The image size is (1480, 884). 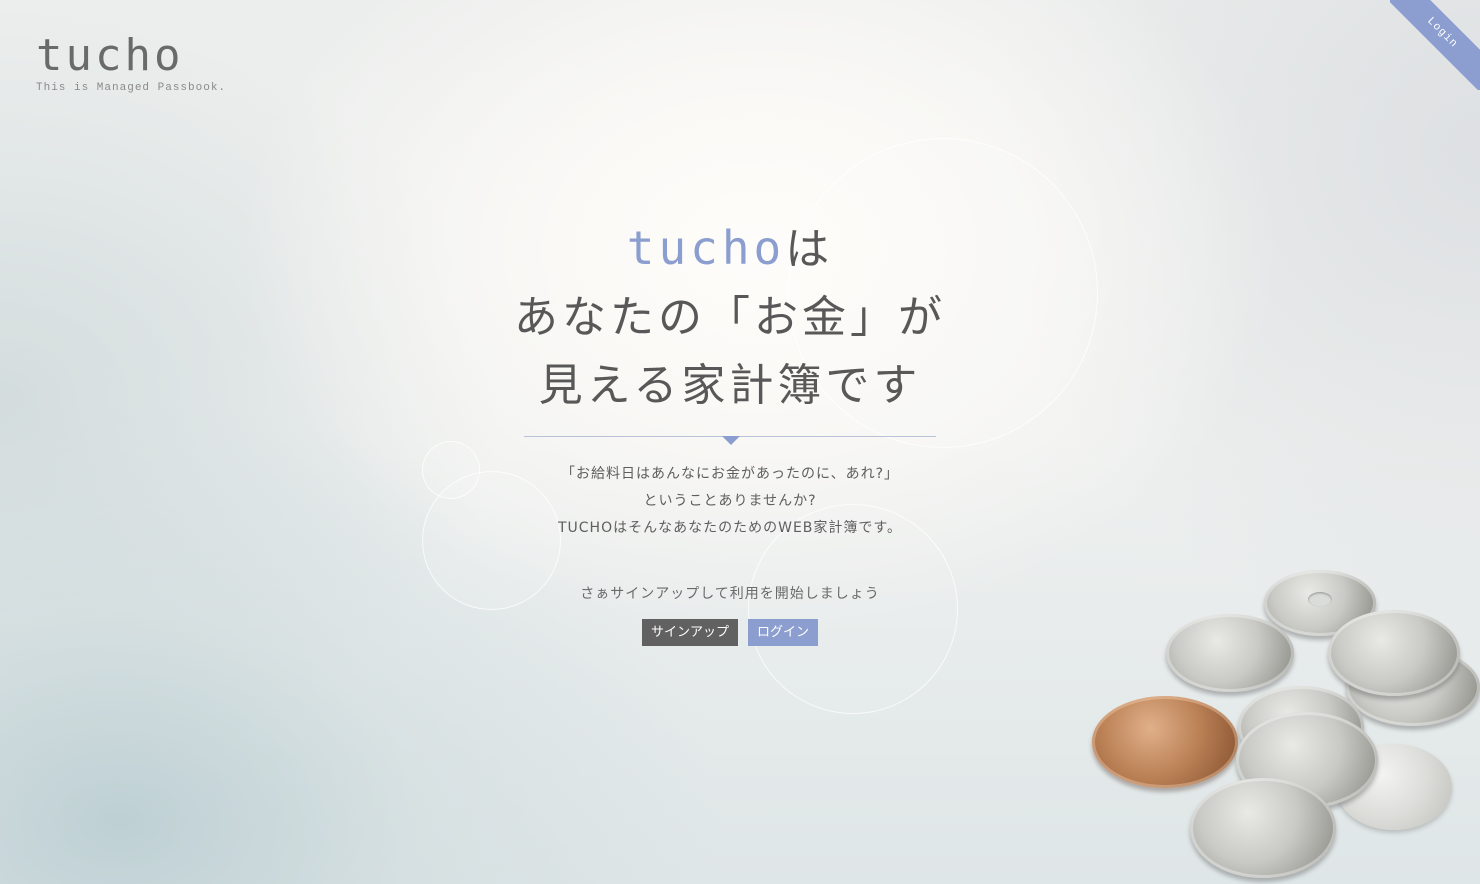 I want to click on intro-line: 「お給料日はあんなにお金があったのに、あれ?」, so click(x=729, y=474).